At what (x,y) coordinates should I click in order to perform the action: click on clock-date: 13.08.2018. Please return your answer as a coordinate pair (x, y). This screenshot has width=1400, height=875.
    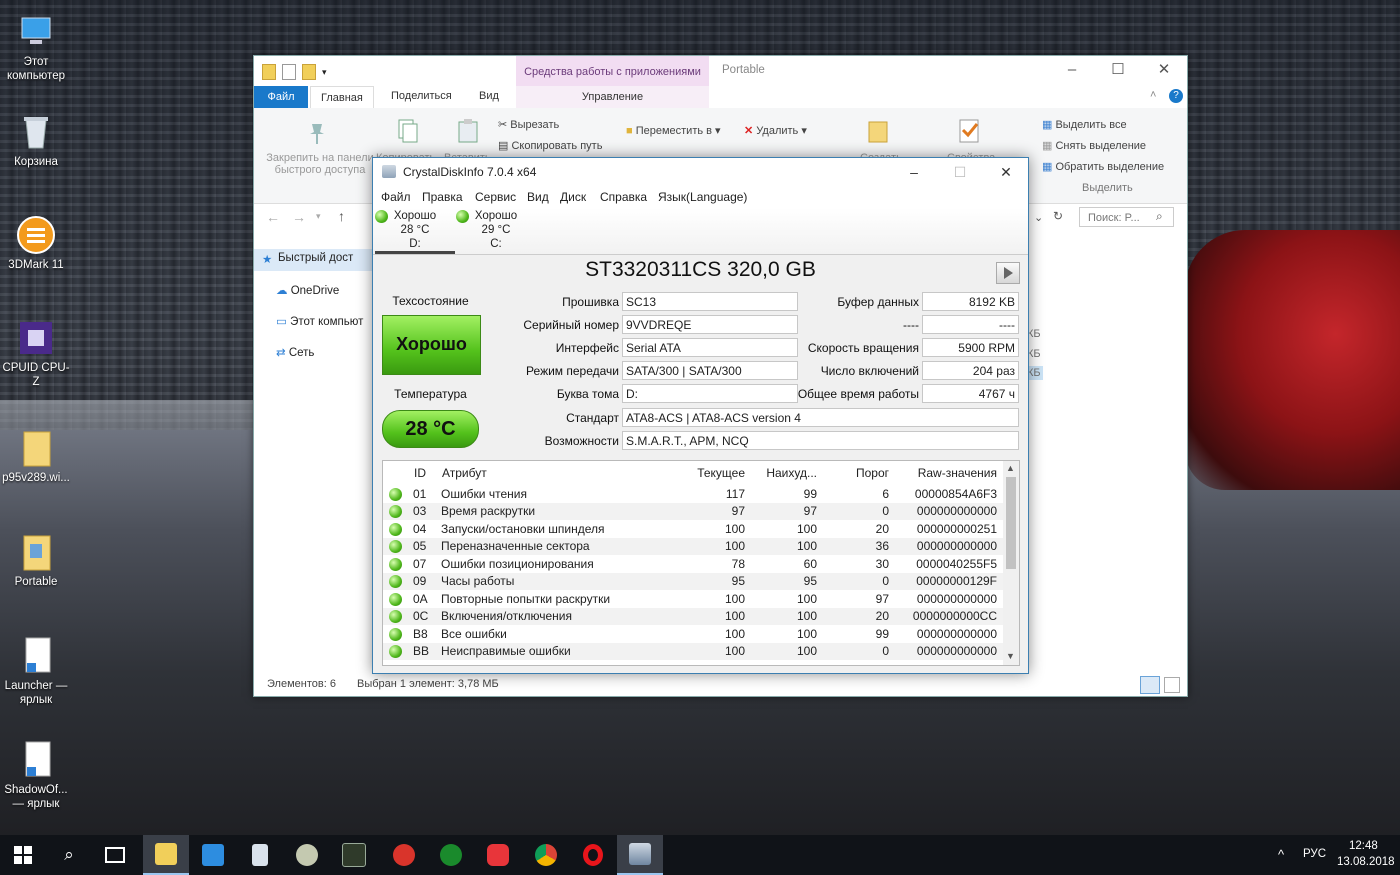
    Looking at the image, I should click on (1366, 862).